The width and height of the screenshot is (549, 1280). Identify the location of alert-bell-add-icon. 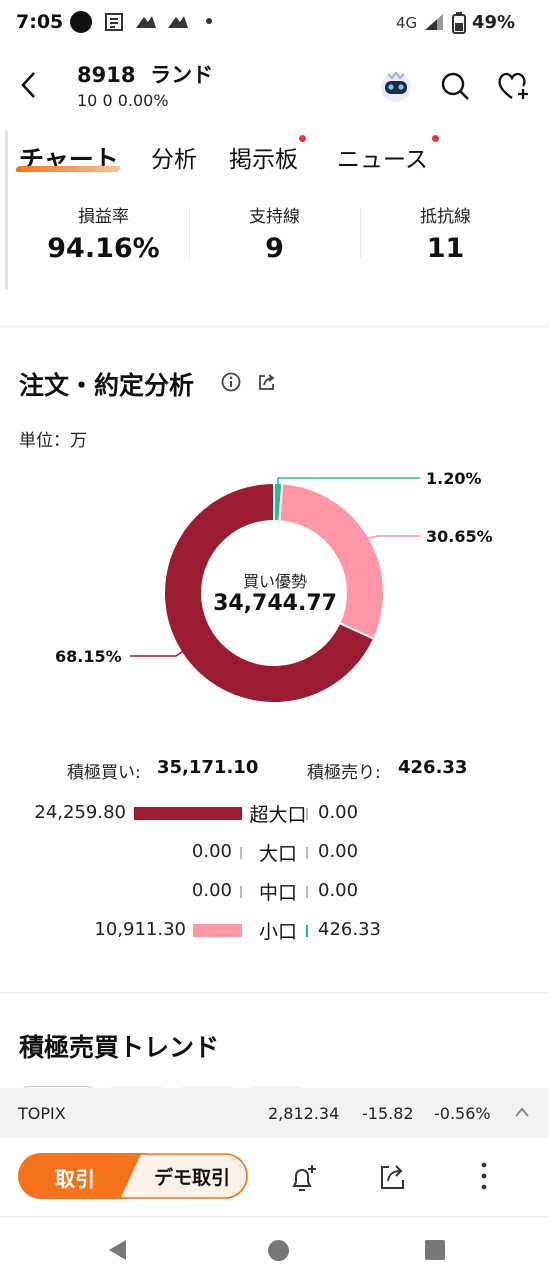
(304, 1178).